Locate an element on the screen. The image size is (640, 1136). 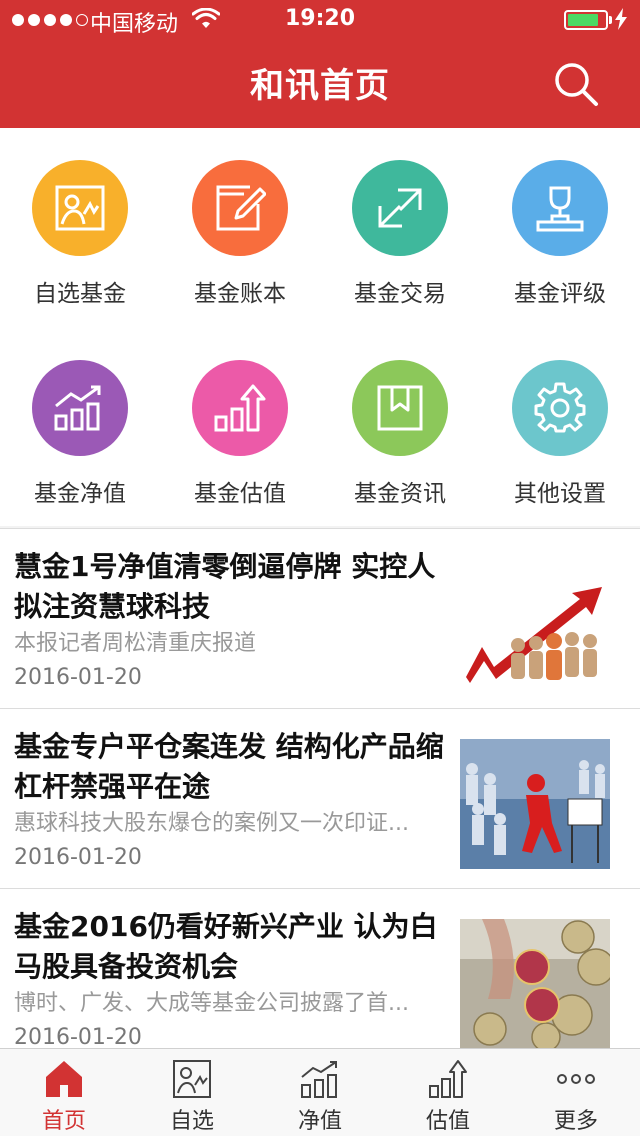
grid-item-label: 基金资讯 is located at coordinates (400, 494).